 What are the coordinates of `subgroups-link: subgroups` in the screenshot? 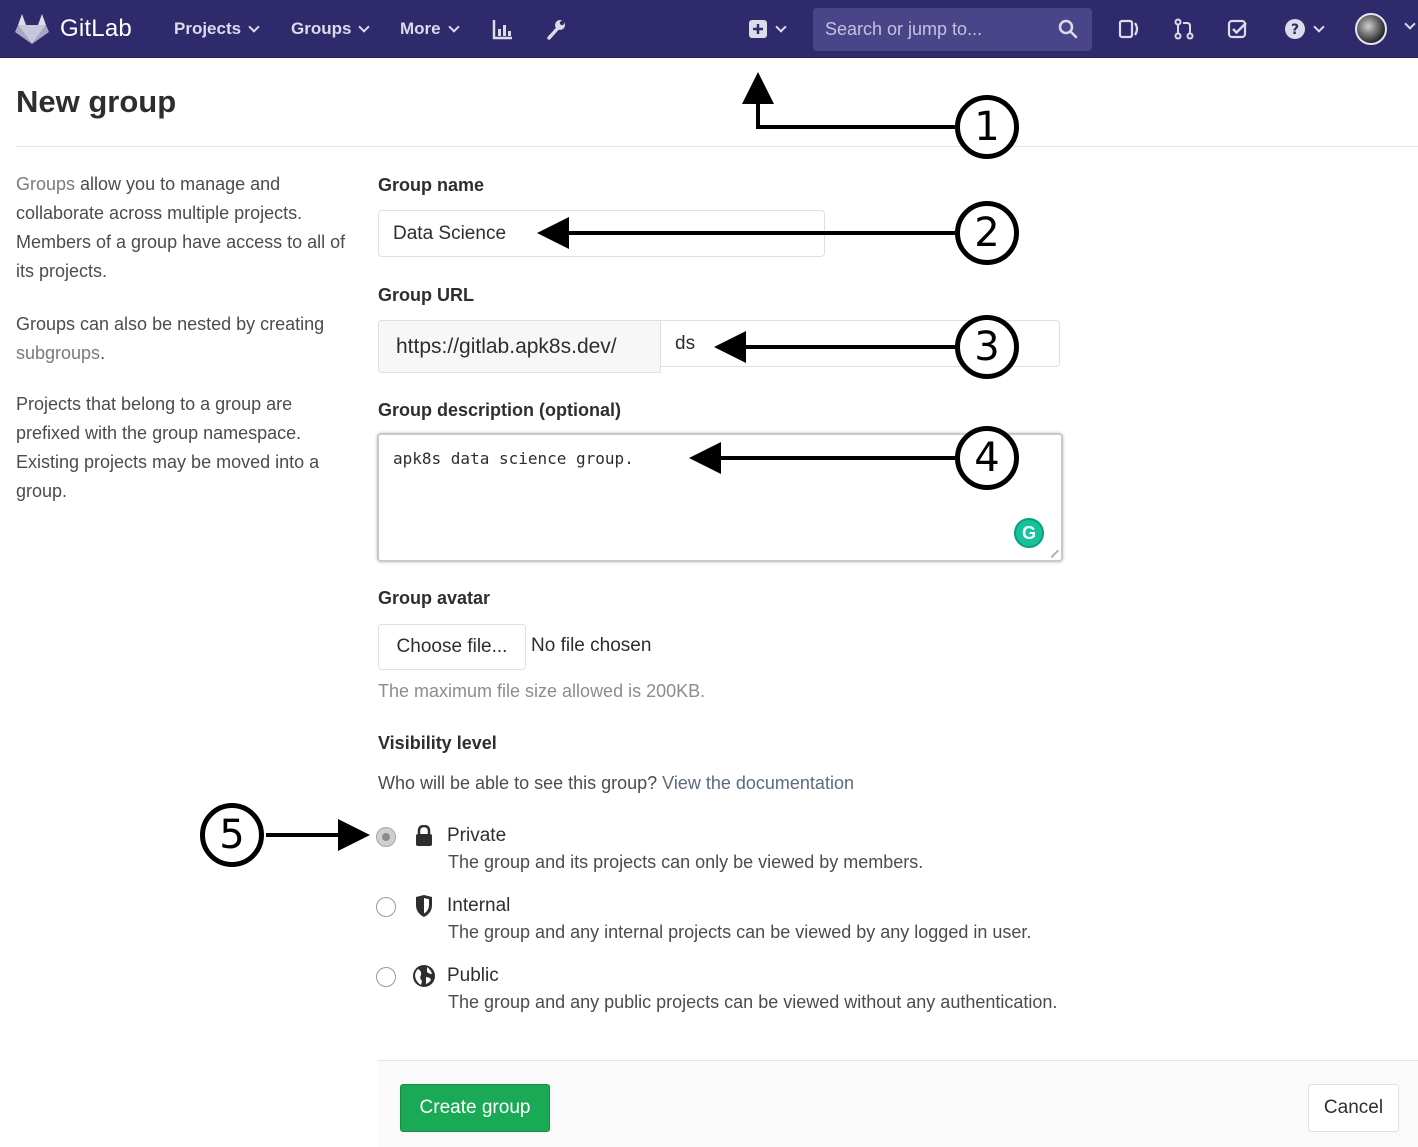 It's located at (58, 353).